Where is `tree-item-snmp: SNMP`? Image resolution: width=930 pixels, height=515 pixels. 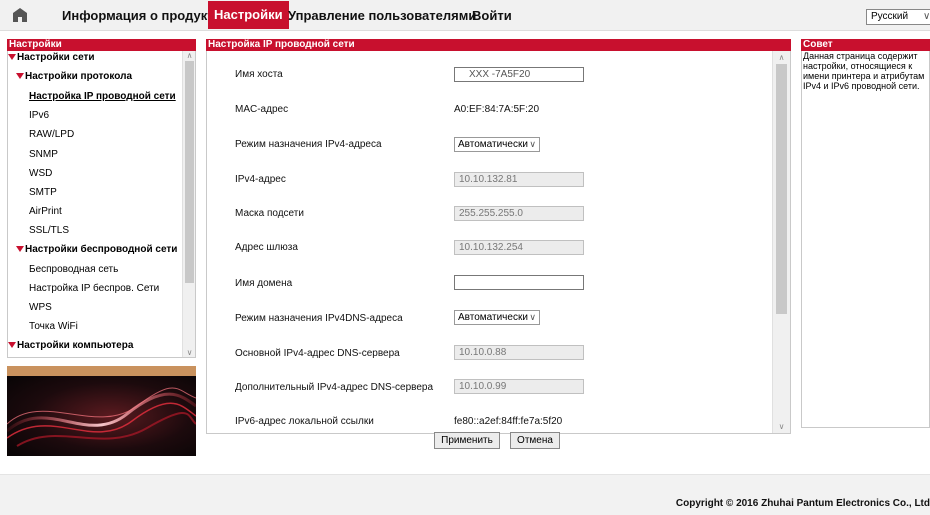
tree-item-snmp: SNMP is located at coordinates (43, 155).